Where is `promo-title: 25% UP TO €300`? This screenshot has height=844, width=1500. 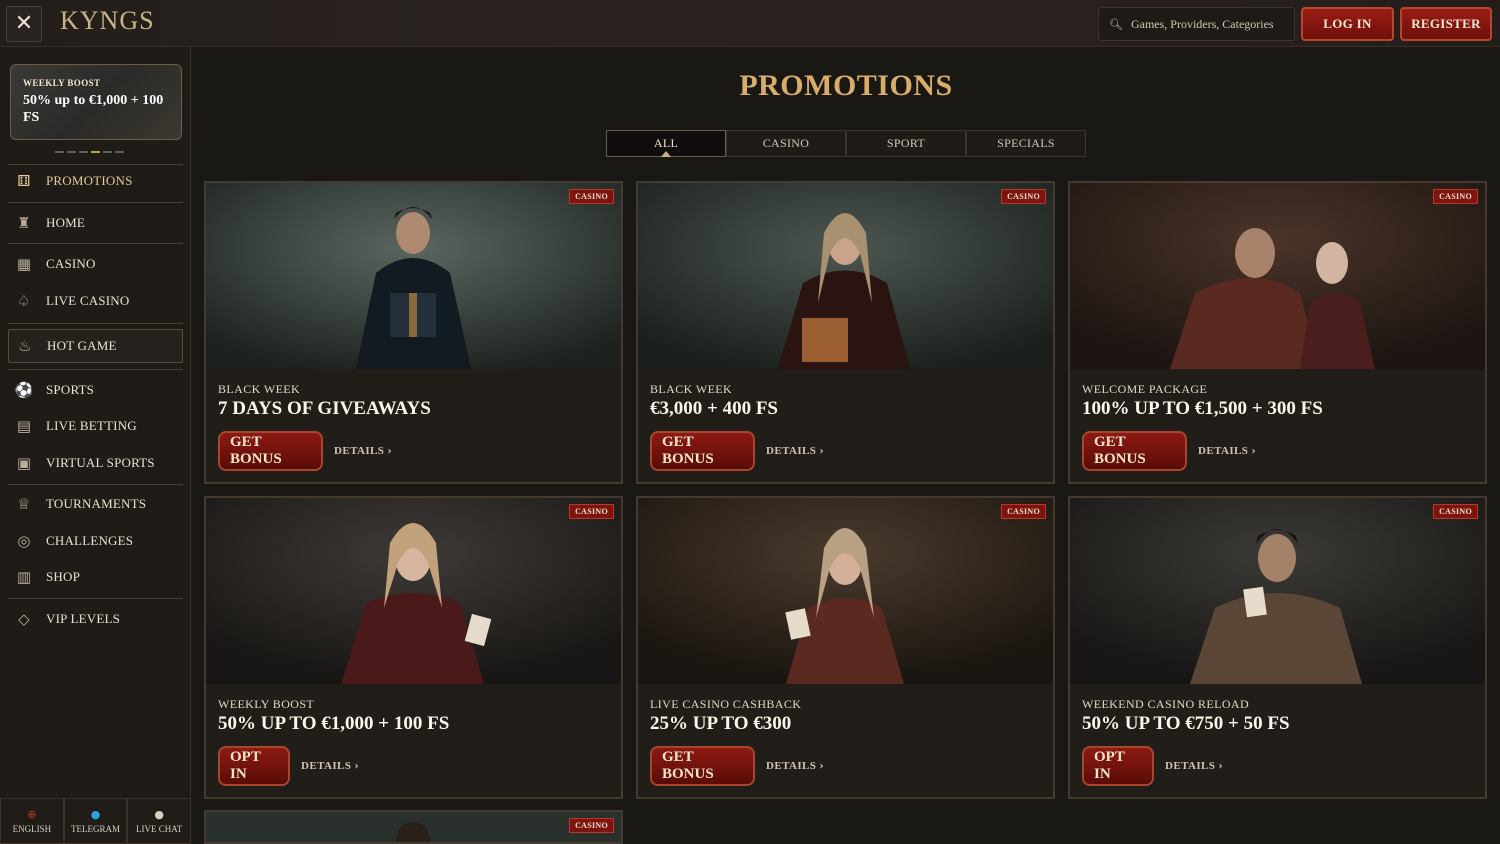
promo-title: 25% UP TO €300 is located at coordinates (721, 723).